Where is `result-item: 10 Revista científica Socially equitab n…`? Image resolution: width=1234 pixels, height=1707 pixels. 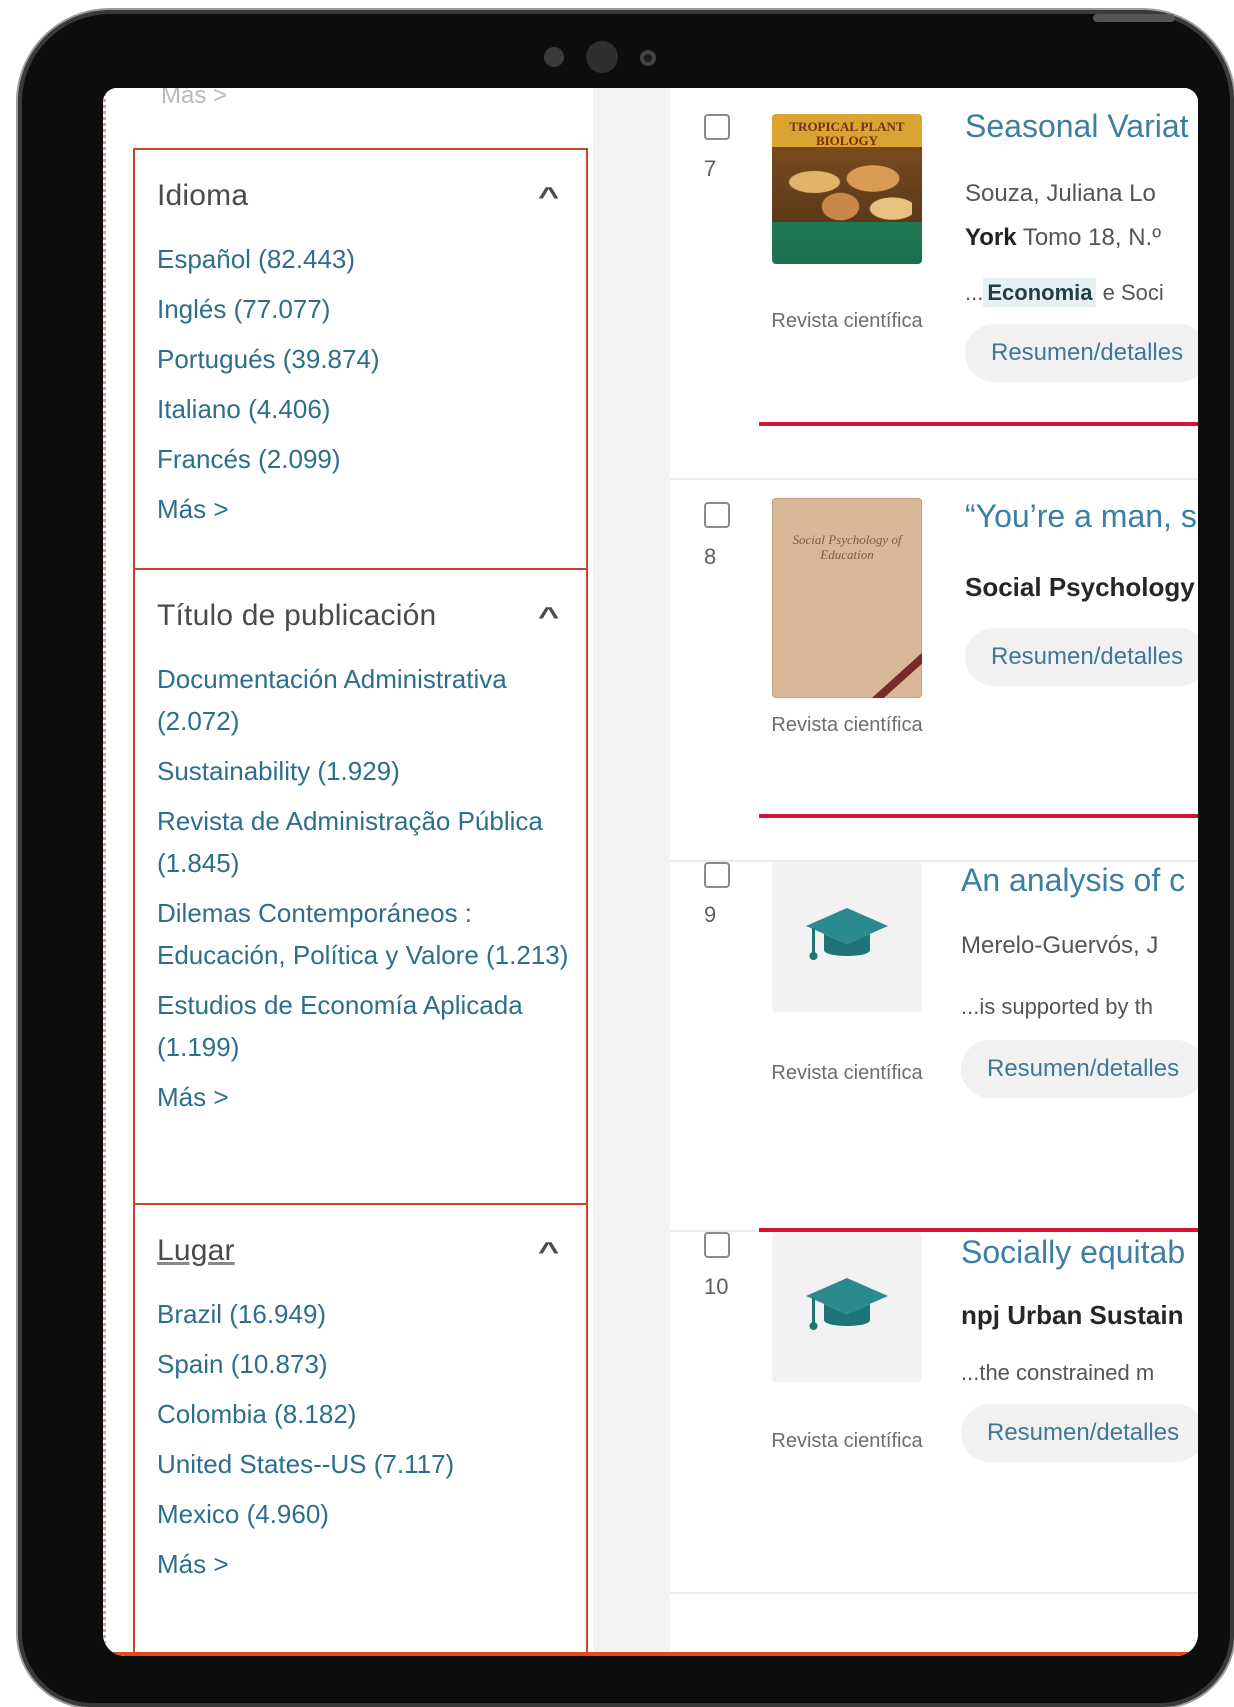 result-item: 10 Revista científica Socially equitab n… is located at coordinates (934, 1422).